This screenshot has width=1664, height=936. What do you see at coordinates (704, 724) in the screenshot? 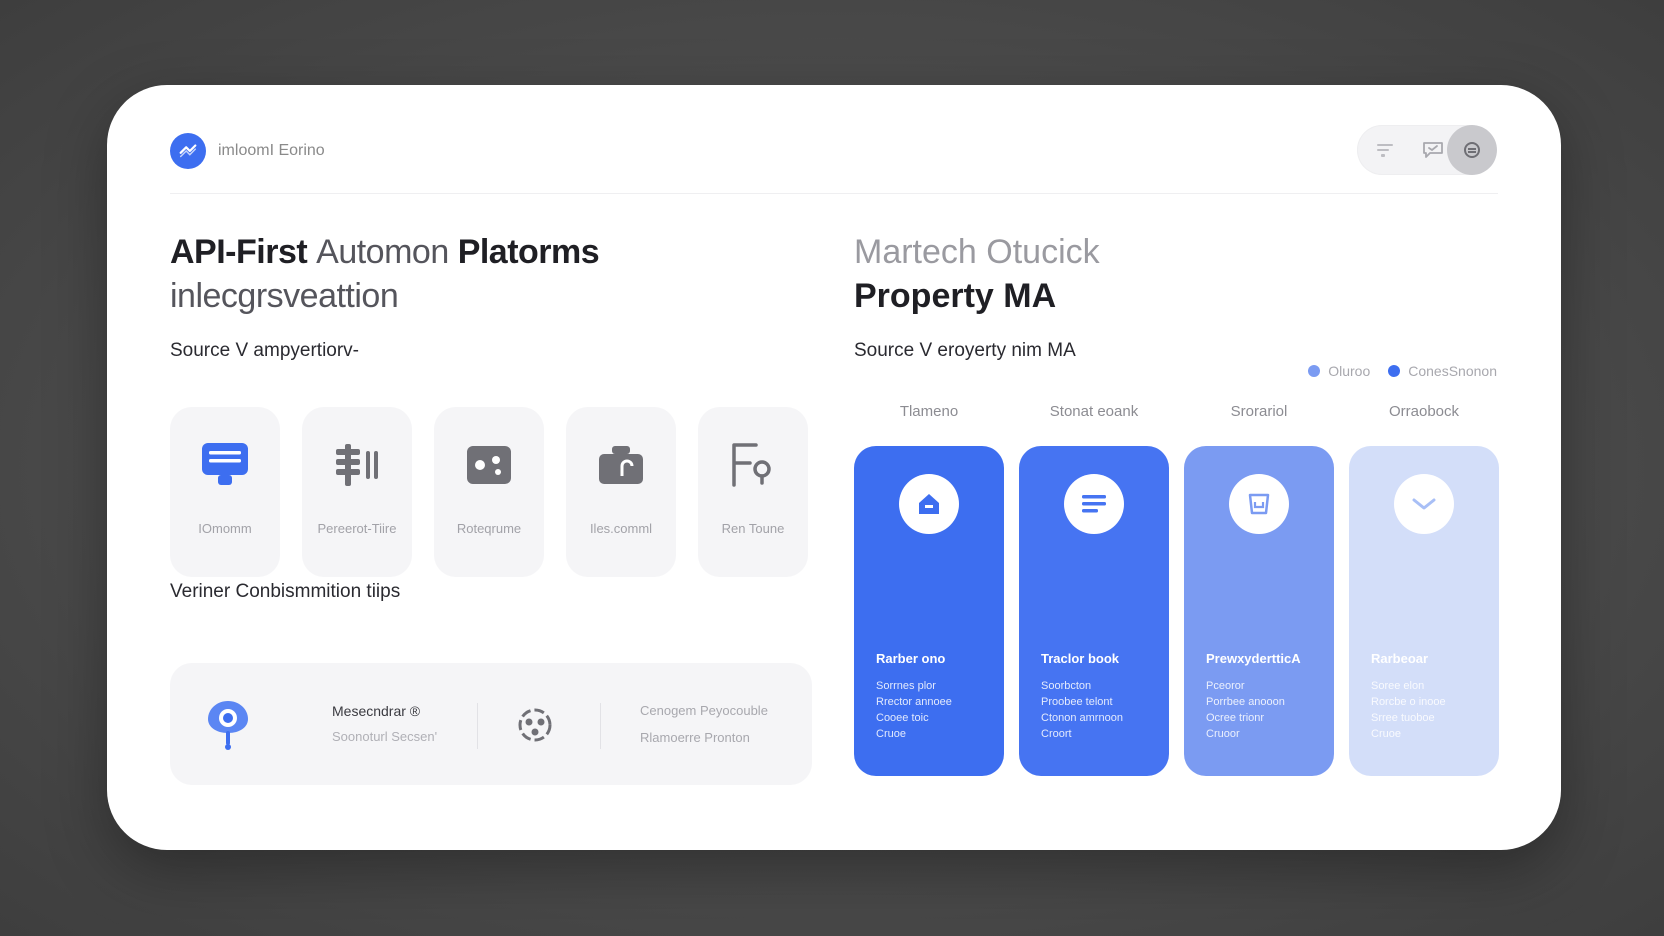
I see `tip-item-2: Cenogem Peyocouble Rlamoerre Pronton` at bounding box center [704, 724].